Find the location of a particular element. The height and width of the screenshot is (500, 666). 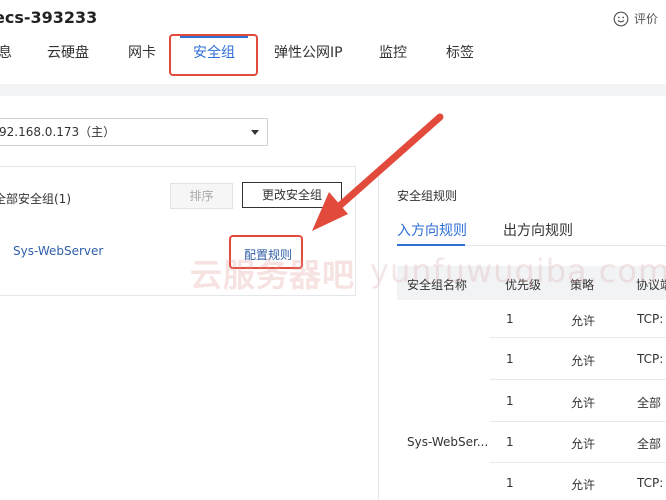

watermark-url: yunfuwuqiba.com is located at coordinates (518, 271).